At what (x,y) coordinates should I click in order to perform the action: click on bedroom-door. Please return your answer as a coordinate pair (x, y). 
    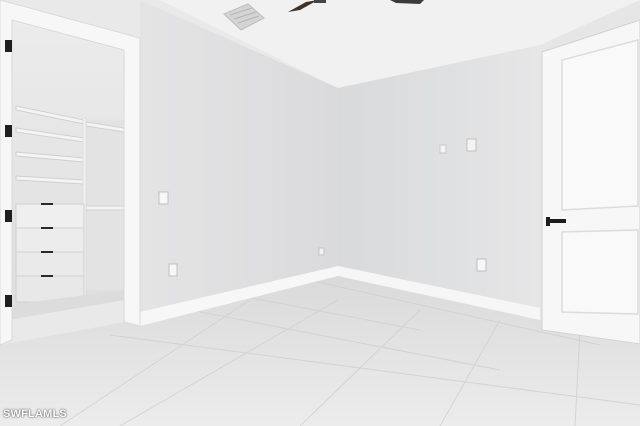
    Looking at the image, I should click on (590, 182).